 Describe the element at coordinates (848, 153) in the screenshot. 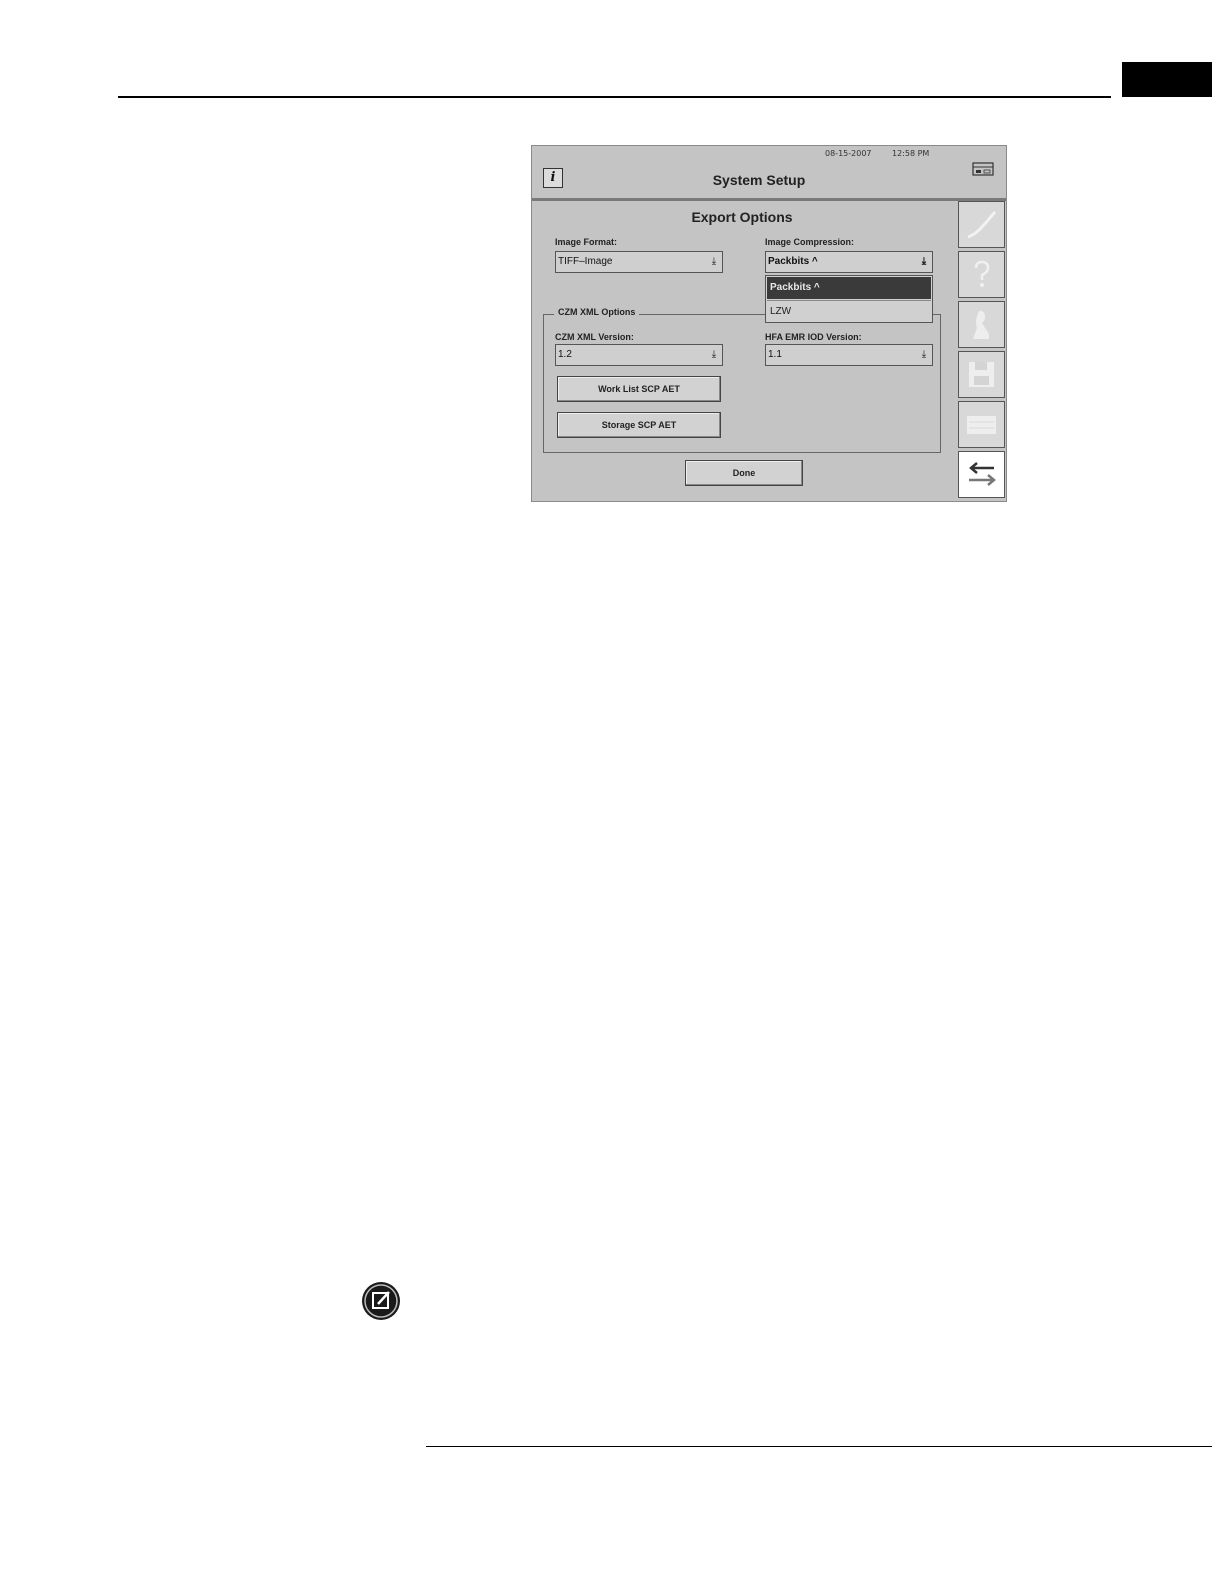

I see `date-display: 08-15-2007` at that location.